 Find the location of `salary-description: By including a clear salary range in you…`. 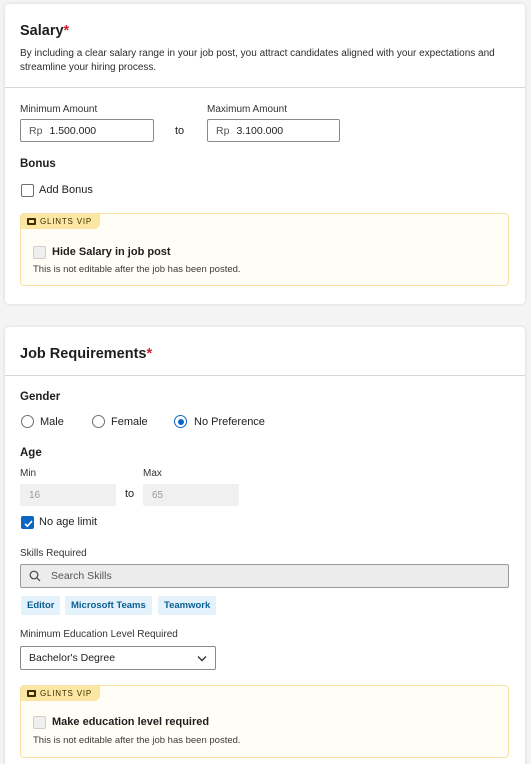

salary-description: By including a clear salary range in you… is located at coordinates (257, 60).